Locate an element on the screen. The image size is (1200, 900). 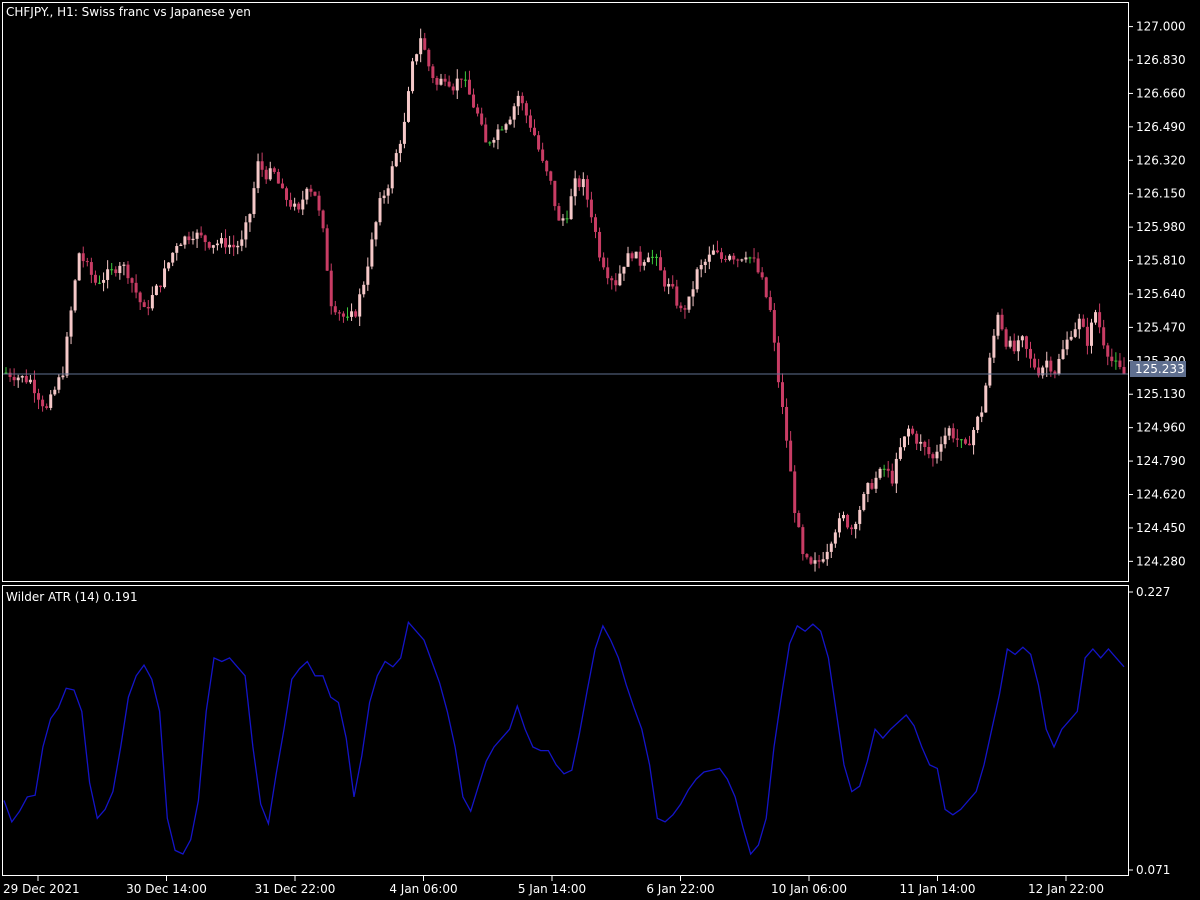
price-tick-label: 126.660 is located at coordinates (1161, 93).